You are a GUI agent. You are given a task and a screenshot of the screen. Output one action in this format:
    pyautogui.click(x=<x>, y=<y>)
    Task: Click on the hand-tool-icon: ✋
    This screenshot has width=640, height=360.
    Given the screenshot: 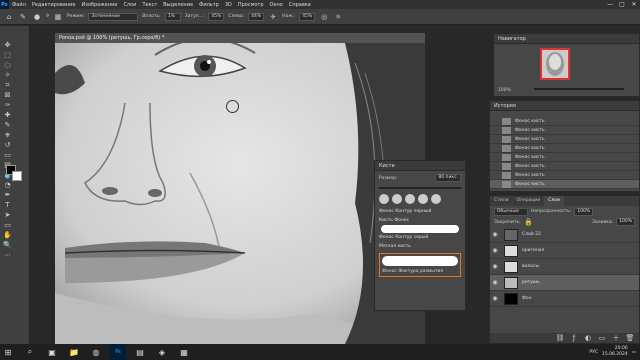 What is the action you would take?
    pyautogui.click(x=7, y=235)
    